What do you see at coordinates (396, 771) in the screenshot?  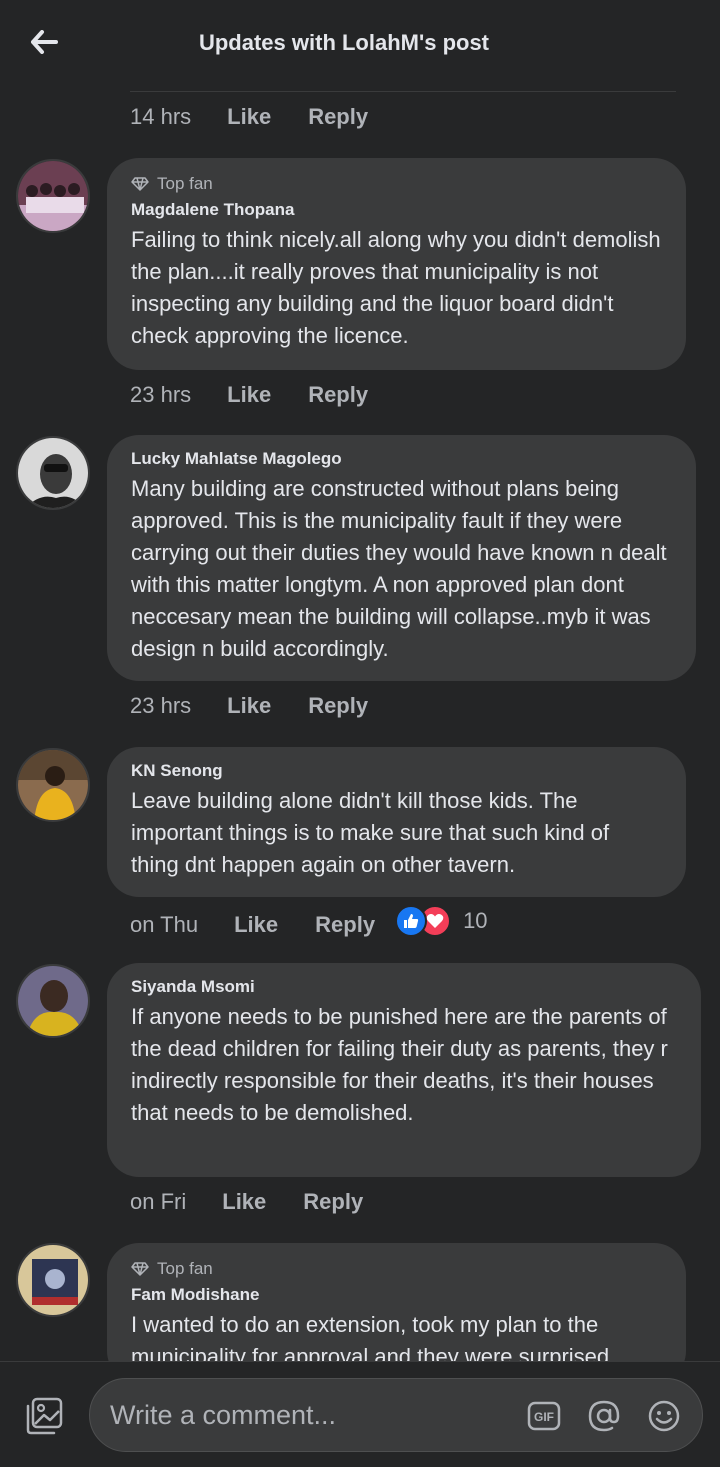 I see `comment-author: KN Senong` at bounding box center [396, 771].